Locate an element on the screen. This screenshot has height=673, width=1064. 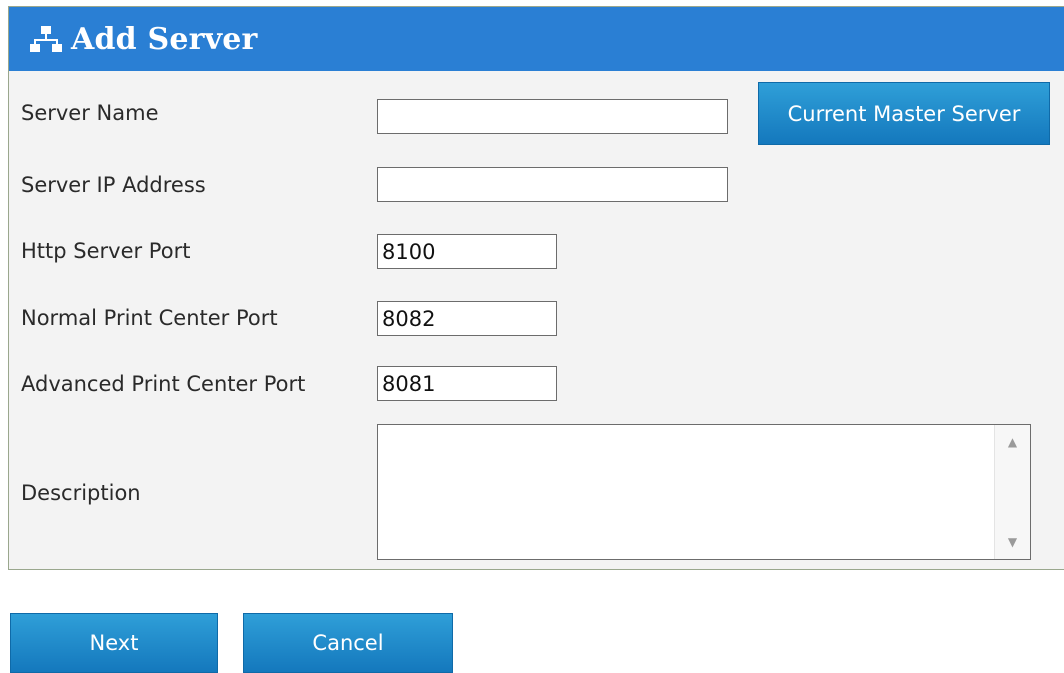
server-ip-input is located at coordinates (552, 184).